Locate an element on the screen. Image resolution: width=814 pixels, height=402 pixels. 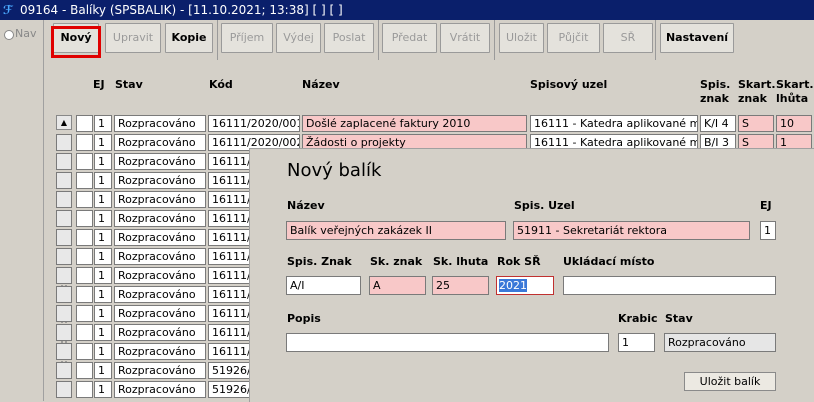
nazev-input: Balík veřejných zakázek II is located at coordinates (396, 230).